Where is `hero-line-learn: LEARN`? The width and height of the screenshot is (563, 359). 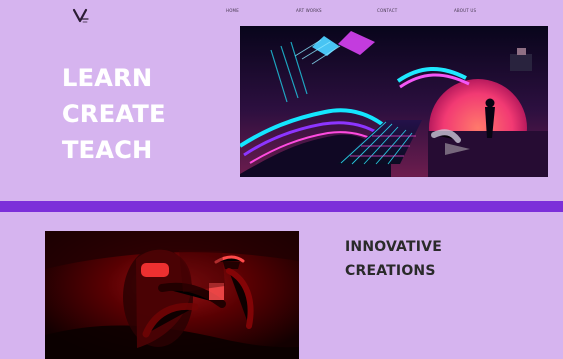 hero-line-learn: LEARN is located at coordinates (107, 78).